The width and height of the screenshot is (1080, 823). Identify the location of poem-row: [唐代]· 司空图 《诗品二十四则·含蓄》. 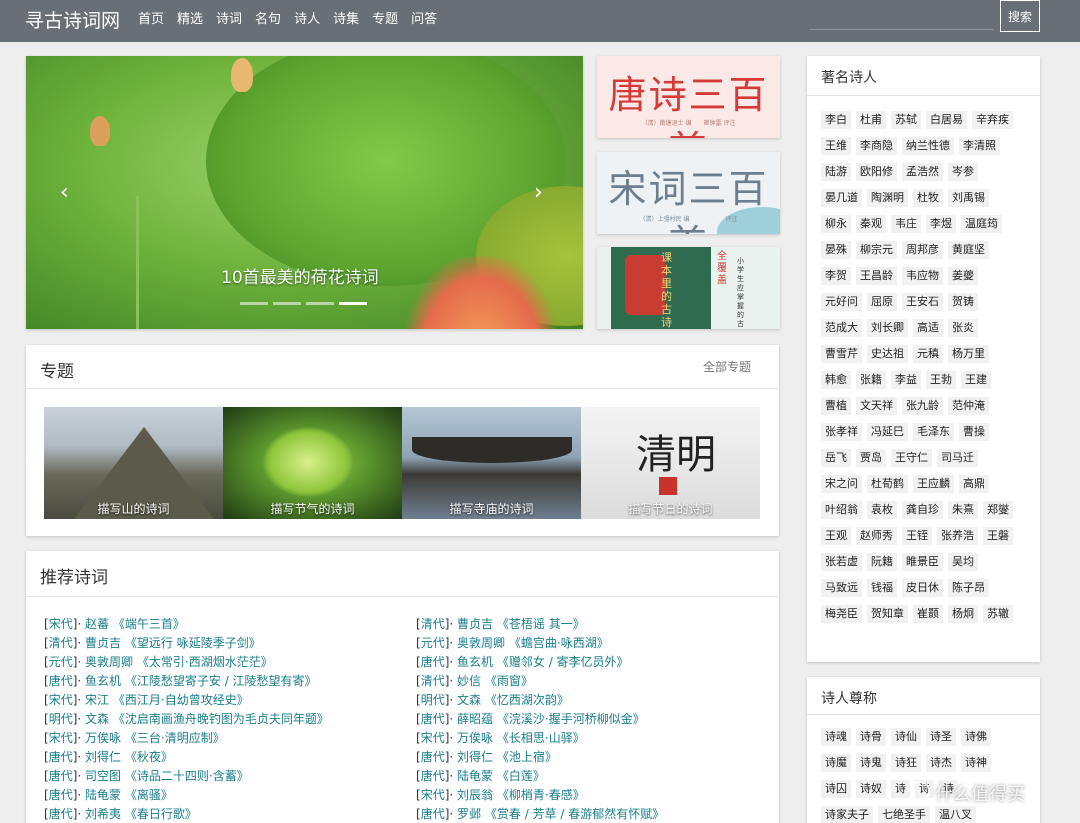
(146, 775).